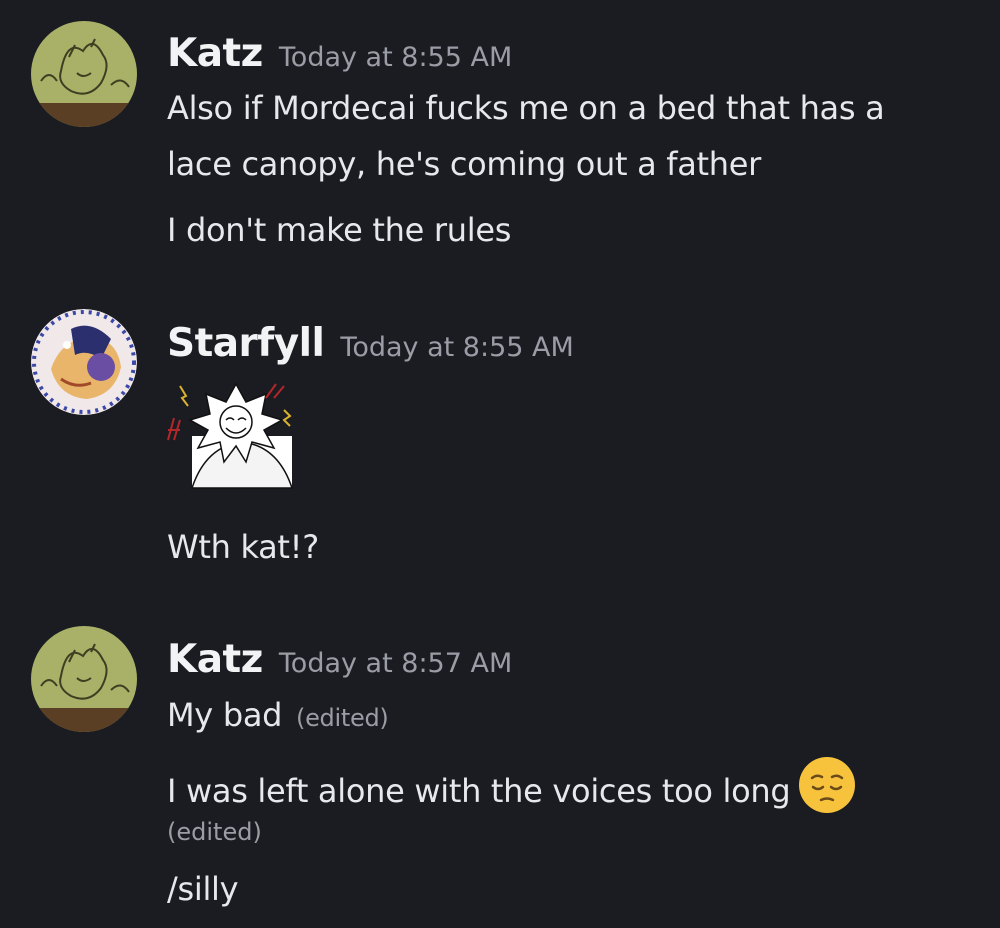 Image resolution: width=1000 pixels, height=928 pixels. I want to click on avatar-starfyll-icon, so click(84, 362).